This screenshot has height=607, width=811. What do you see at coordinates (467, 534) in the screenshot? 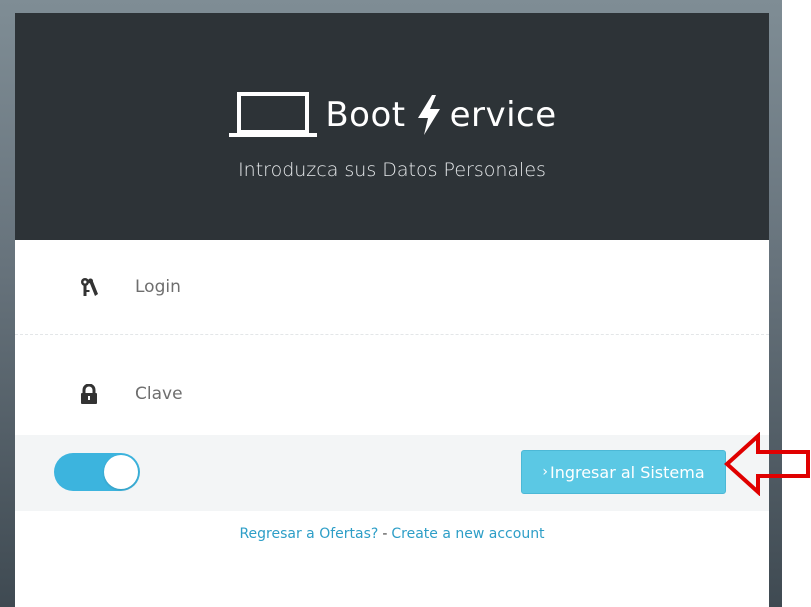
I see `create-account-link: Create a new account` at bounding box center [467, 534].